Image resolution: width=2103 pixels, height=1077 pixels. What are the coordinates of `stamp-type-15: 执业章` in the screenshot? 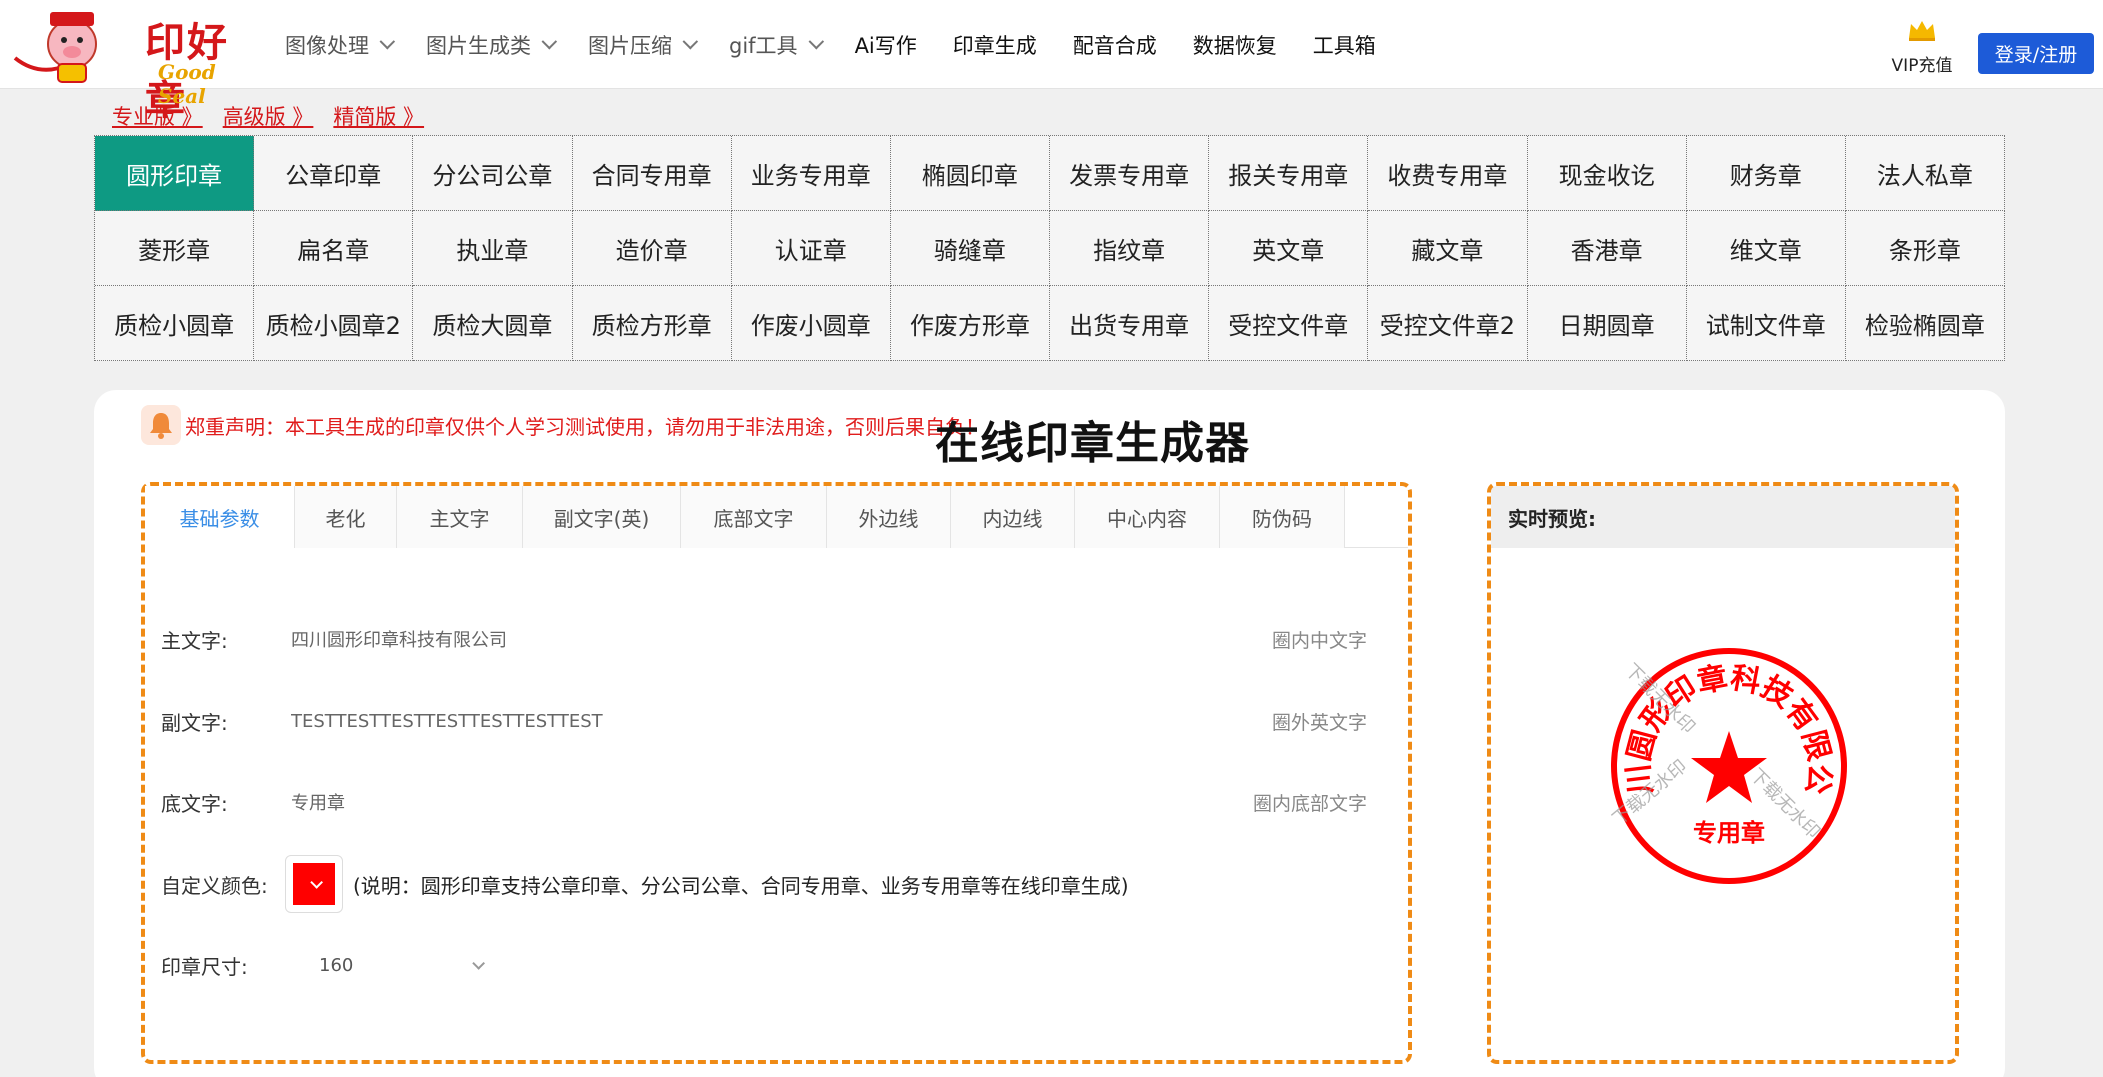 It's located at (493, 248).